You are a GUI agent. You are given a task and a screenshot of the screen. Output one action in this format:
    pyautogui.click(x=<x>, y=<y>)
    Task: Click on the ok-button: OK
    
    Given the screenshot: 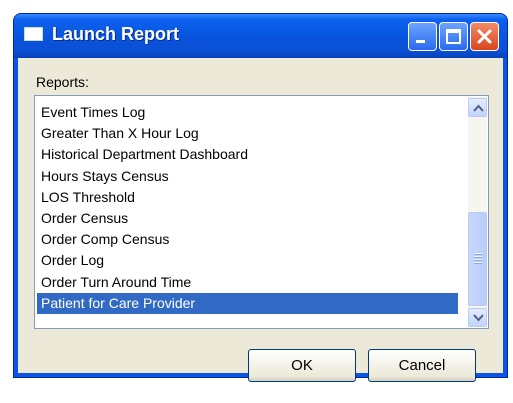 What is the action you would take?
    pyautogui.click(x=302, y=365)
    